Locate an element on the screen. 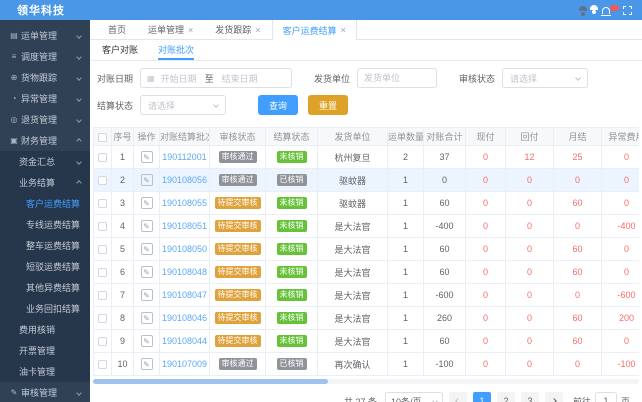 This screenshot has height=402, width=642. settle-status-cell: 未核销 is located at coordinates (291, 318).